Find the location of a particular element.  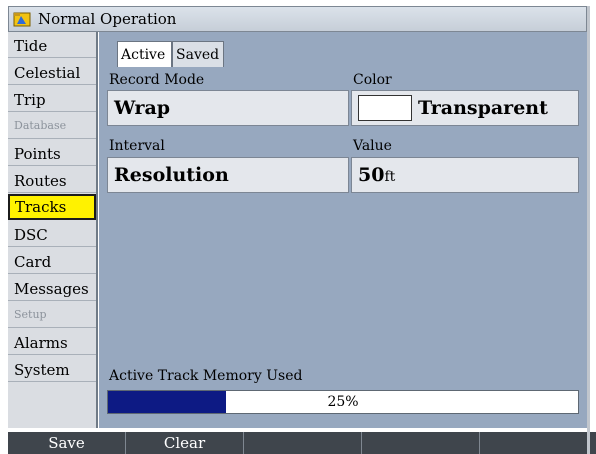

value-unit: ft is located at coordinates (390, 177).